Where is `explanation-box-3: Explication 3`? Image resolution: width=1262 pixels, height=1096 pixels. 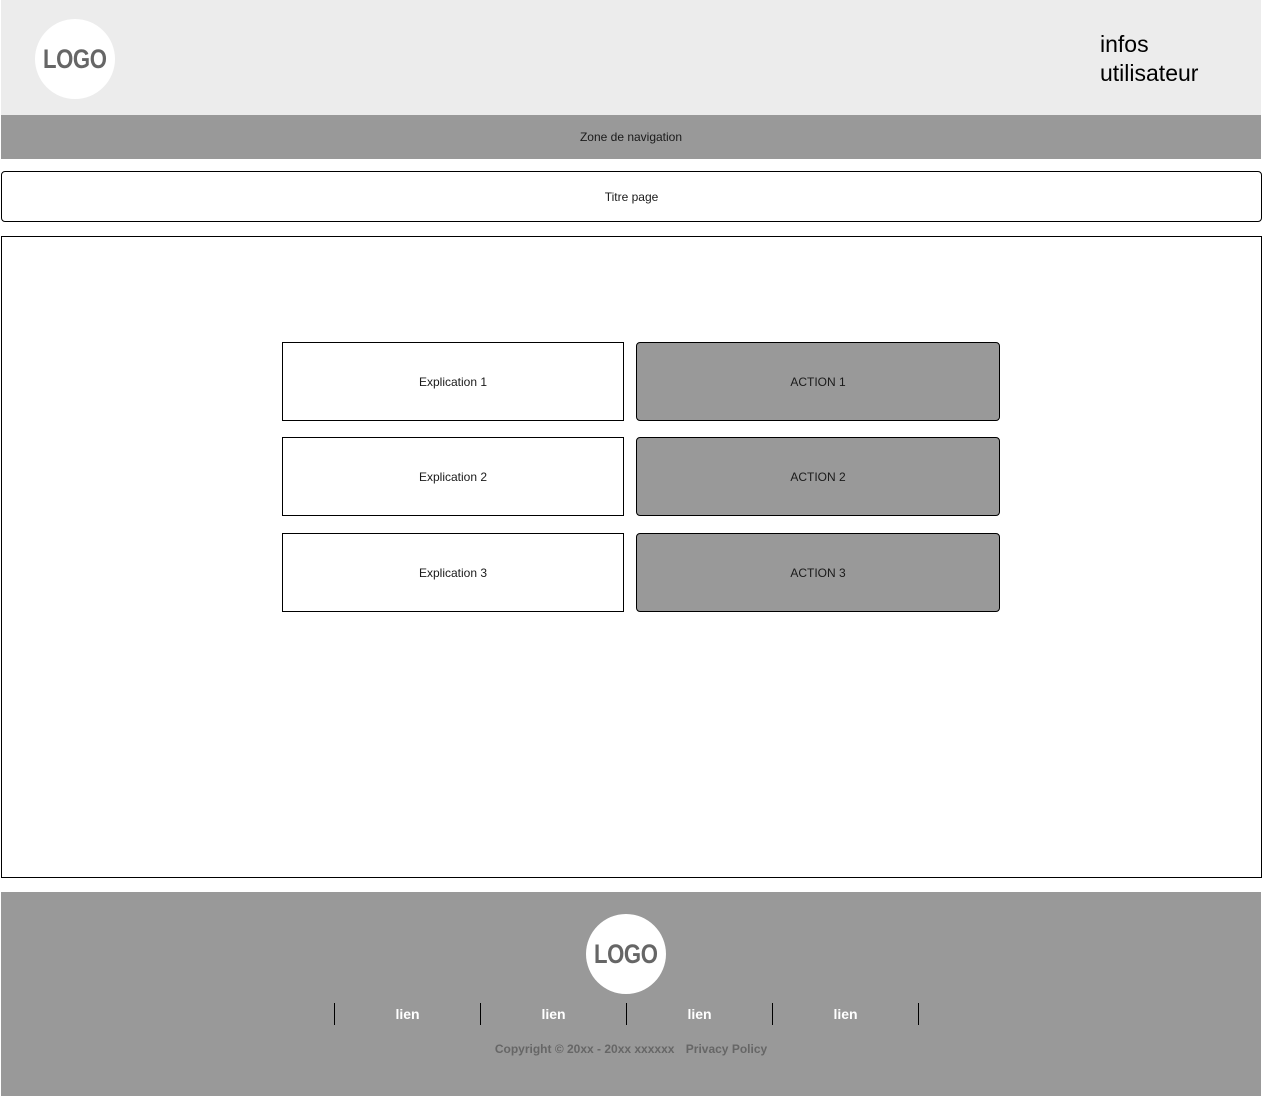 explanation-box-3: Explication 3 is located at coordinates (453, 572).